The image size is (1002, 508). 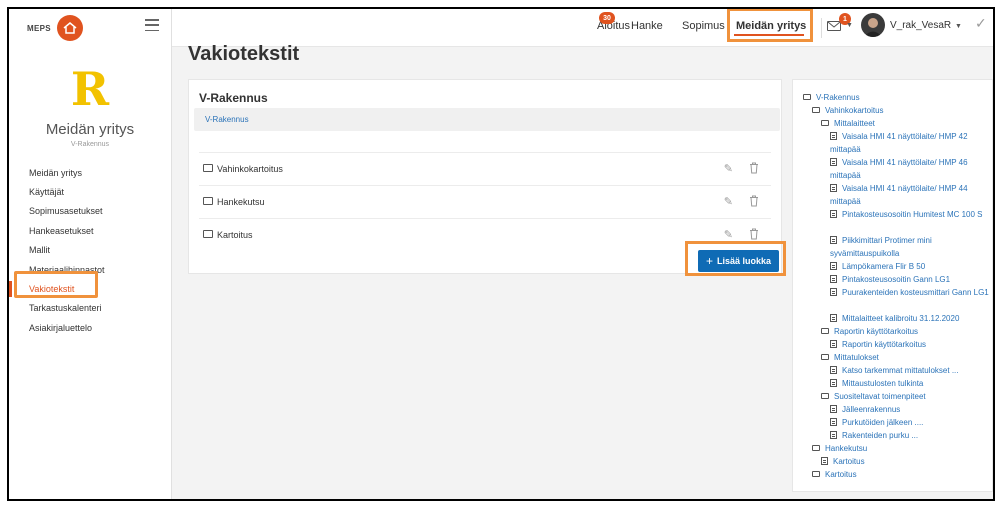 What do you see at coordinates (90, 211) in the screenshot?
I see `sidebar-item-sopimusasetukset: Sopimusasetukset` at bounding box center [90, 211].